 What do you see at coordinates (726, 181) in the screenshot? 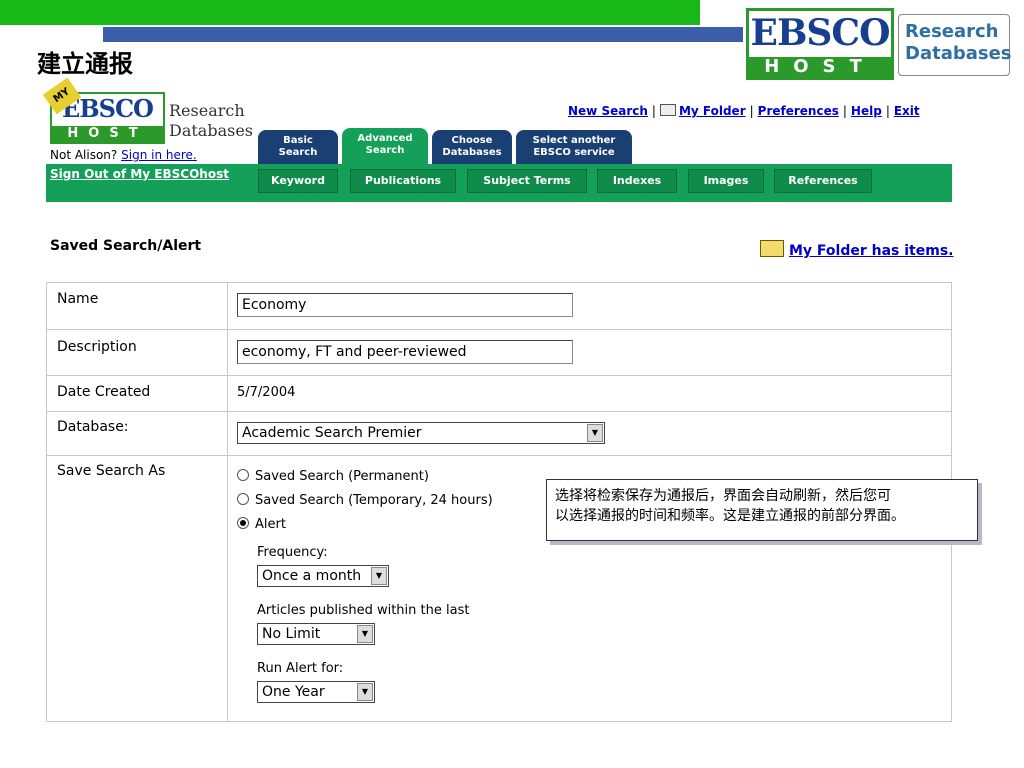
I see `subtab-images: Images` at bounding box center [726, 181].